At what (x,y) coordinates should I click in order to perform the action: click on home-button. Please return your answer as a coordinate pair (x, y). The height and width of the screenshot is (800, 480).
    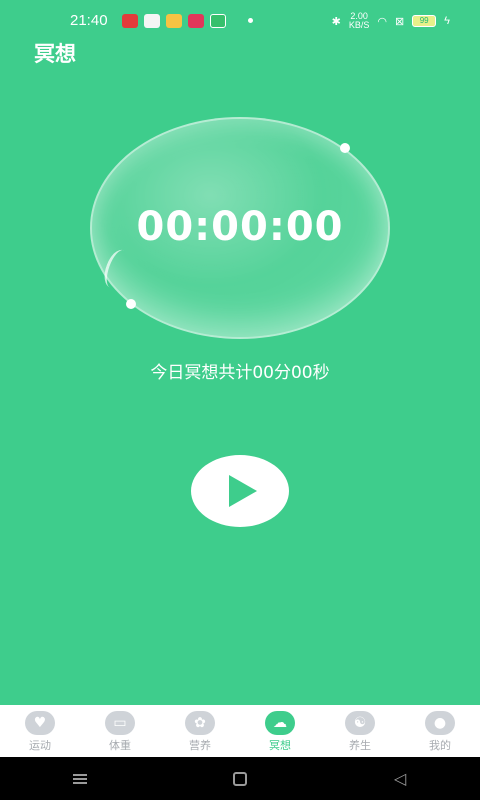
    Looking at the image, I should click on (240, 779).